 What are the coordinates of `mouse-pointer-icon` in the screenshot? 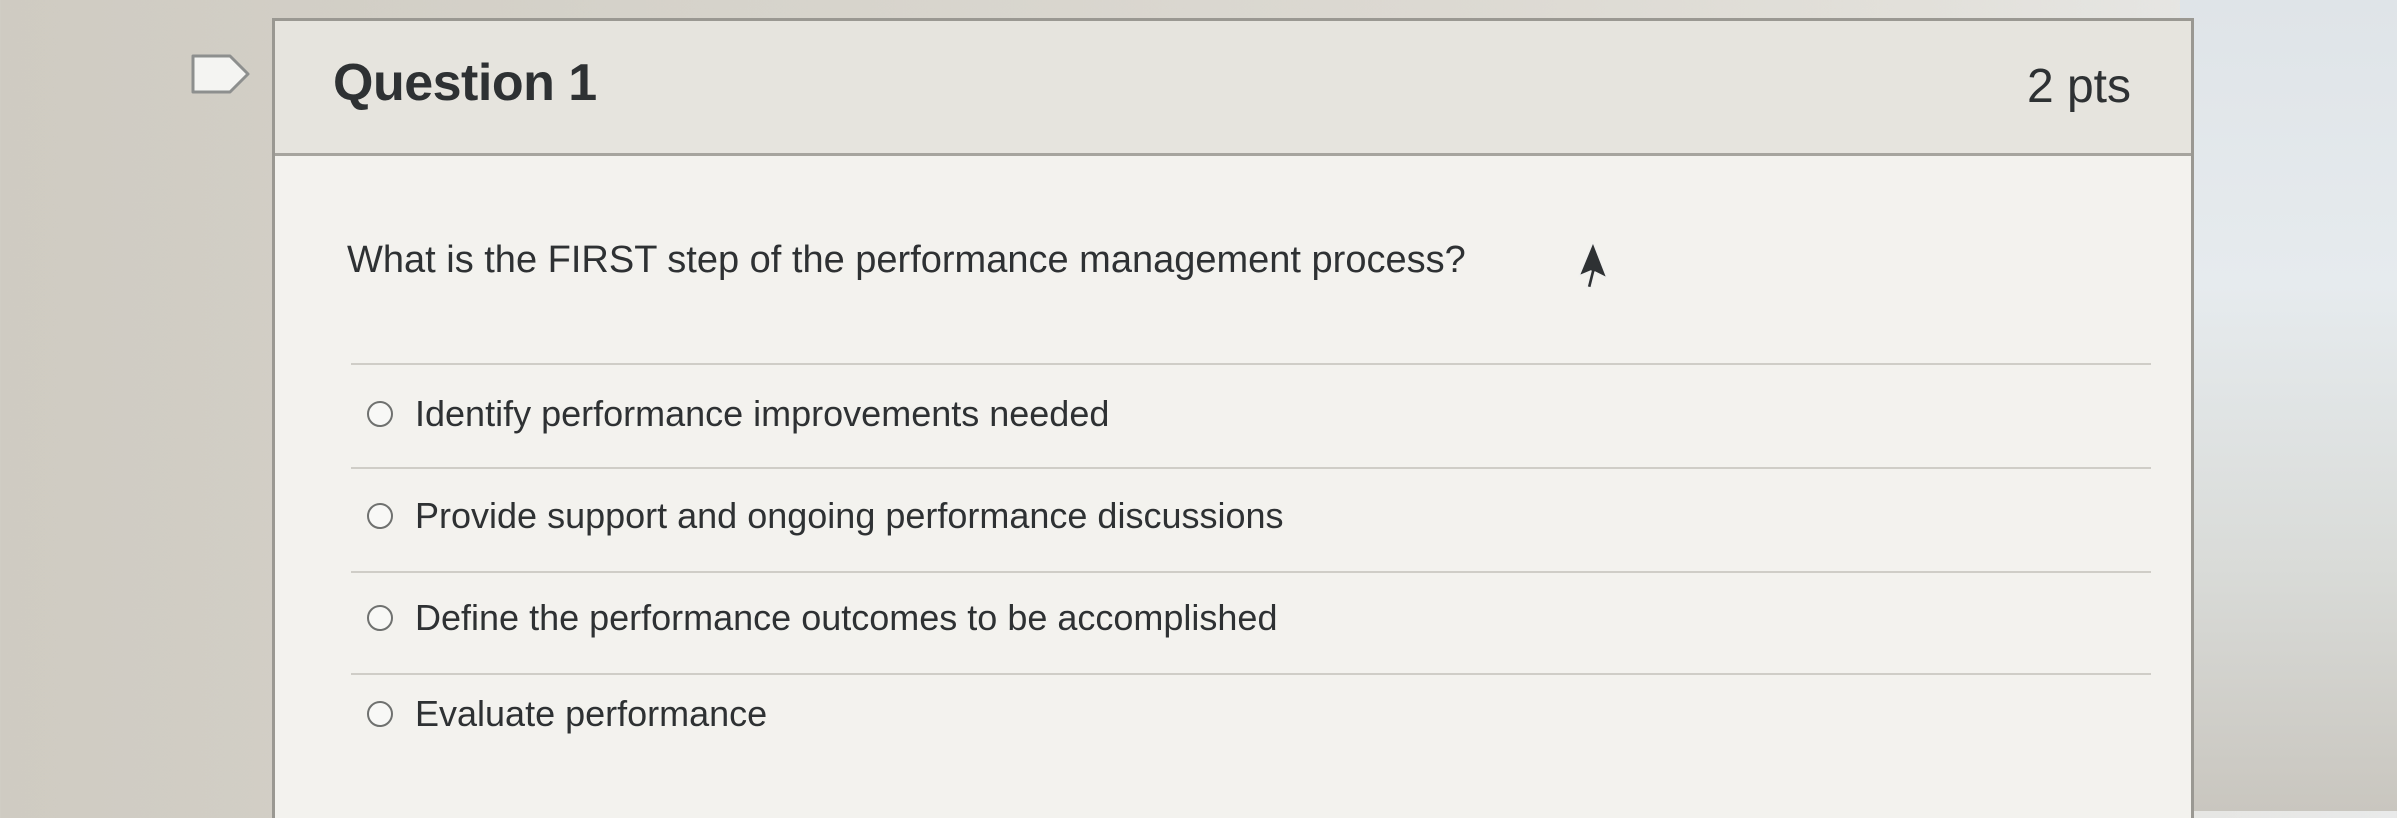 It's located at (1593, 265).